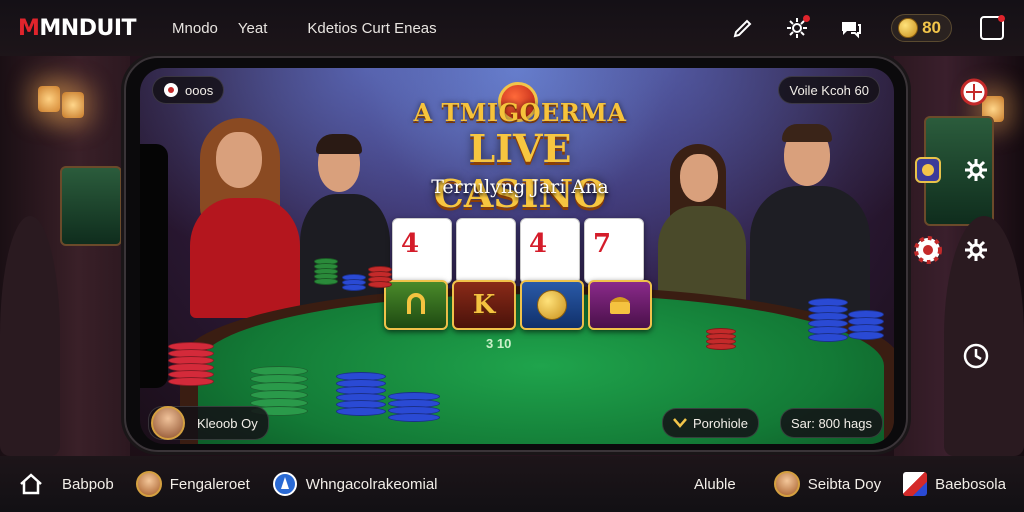 This screenshot has width=1024, height=512. I want to click on bottom-nav-label: Baebosola, so click(970, 484).